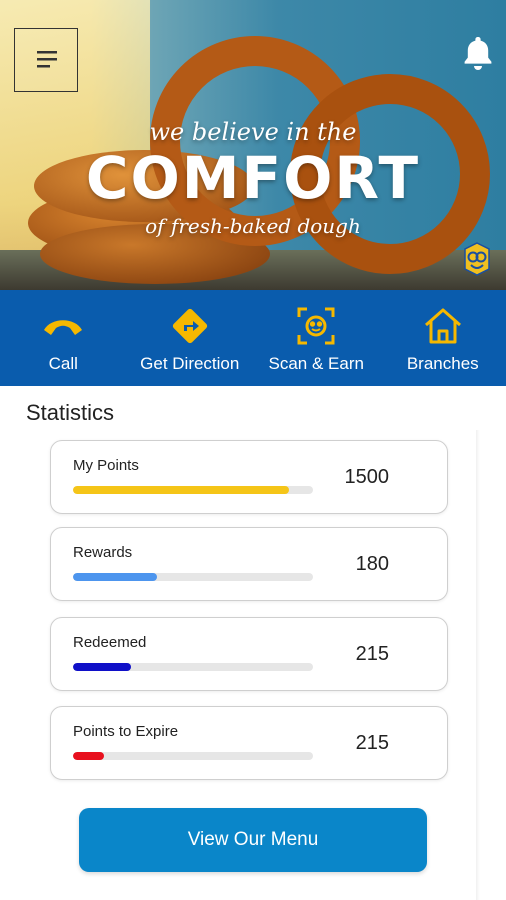  I want to click on hamburger-icon, so click(47, 59).